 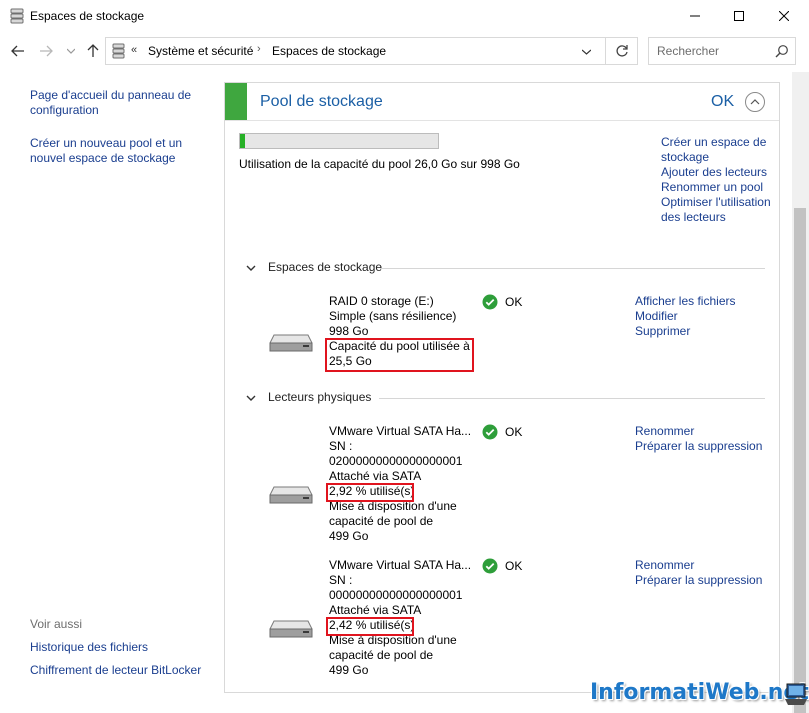 I want to click on recent-locations-button, so click(x=71, y=51).